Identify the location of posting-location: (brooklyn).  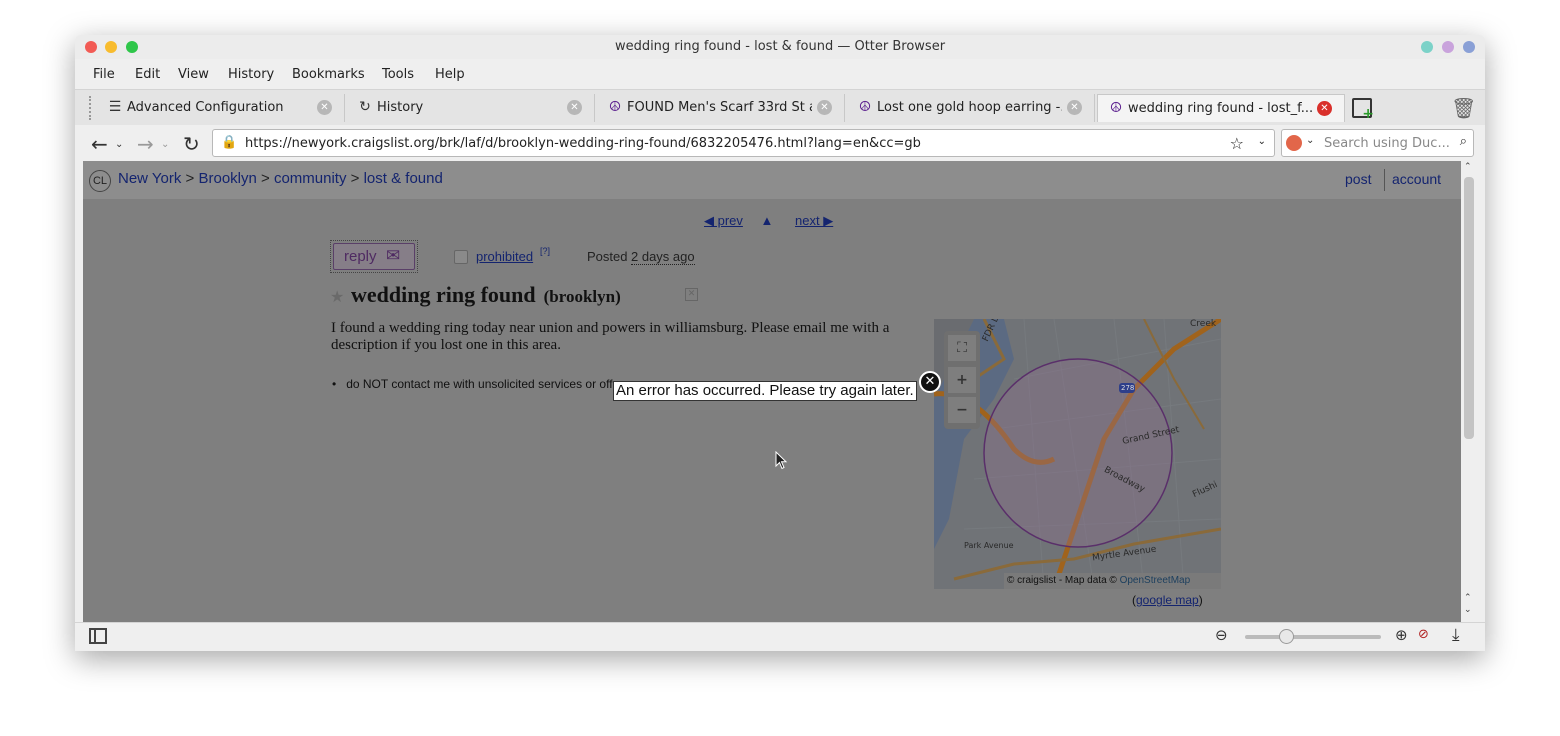
(582, 296).